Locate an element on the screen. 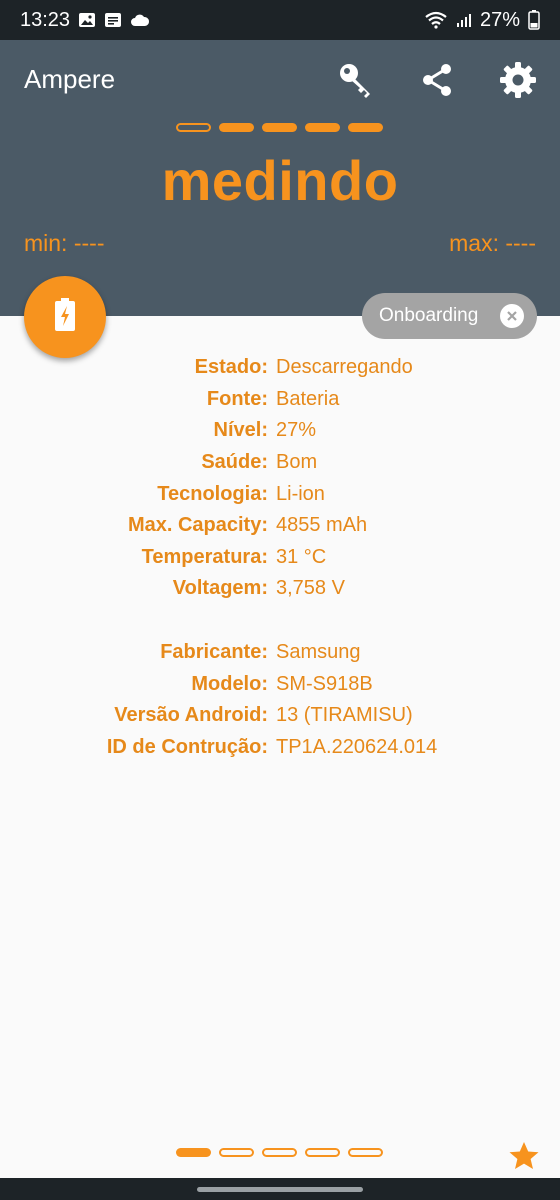  gear-icon is located at coordinates (518, 80).